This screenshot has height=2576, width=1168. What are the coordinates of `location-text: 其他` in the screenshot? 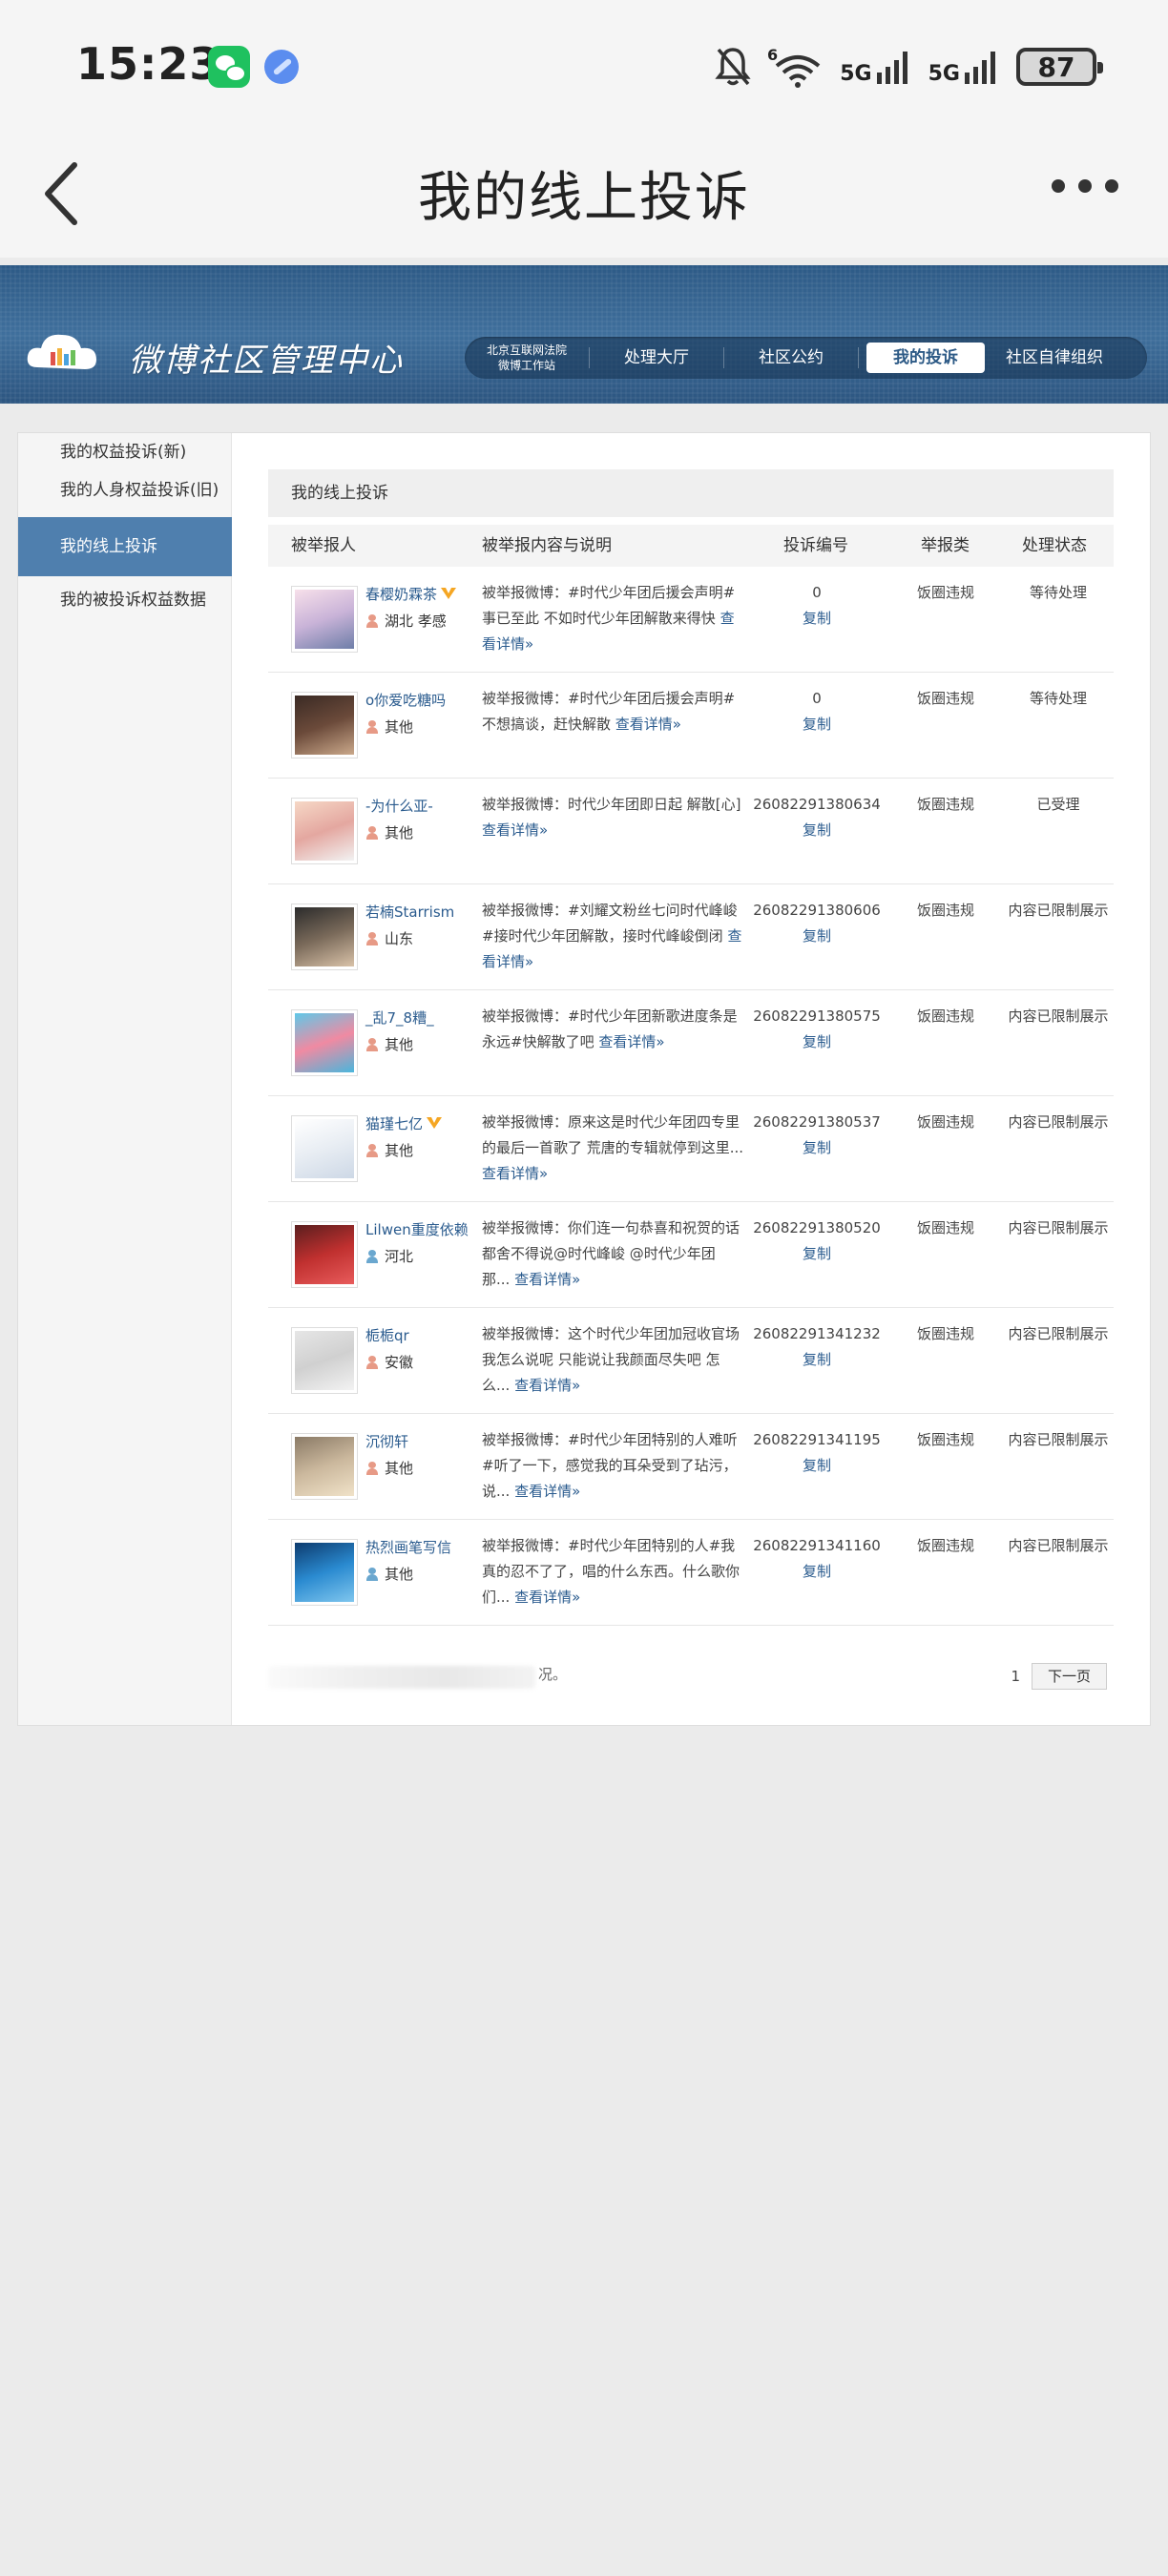 It's located at (399, 1468).